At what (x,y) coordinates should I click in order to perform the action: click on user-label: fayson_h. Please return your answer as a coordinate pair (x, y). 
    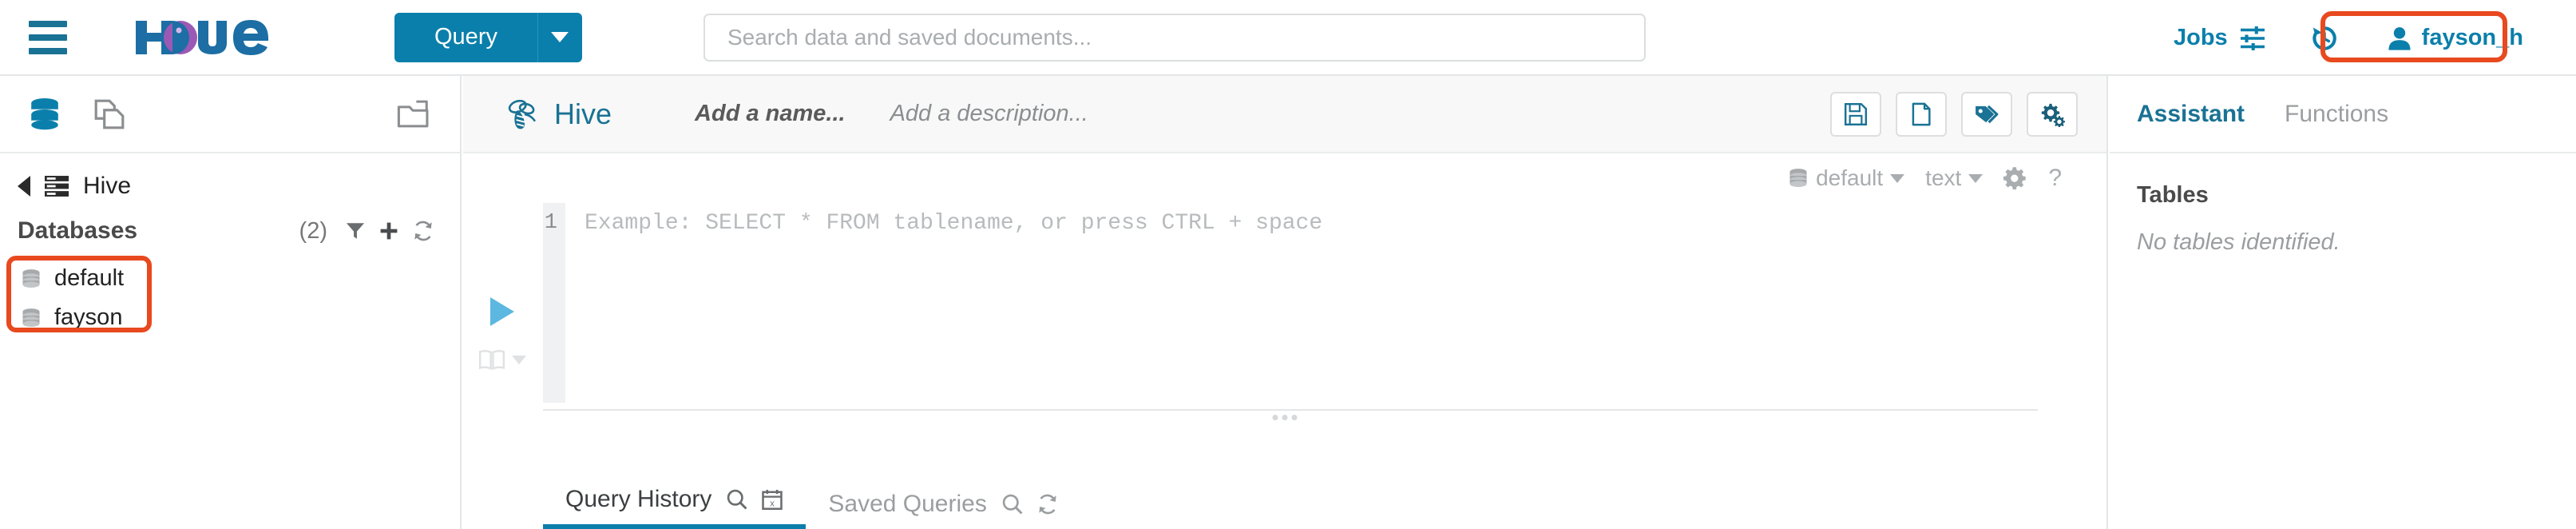
    Looking at the image, I should click on (2472, 37).